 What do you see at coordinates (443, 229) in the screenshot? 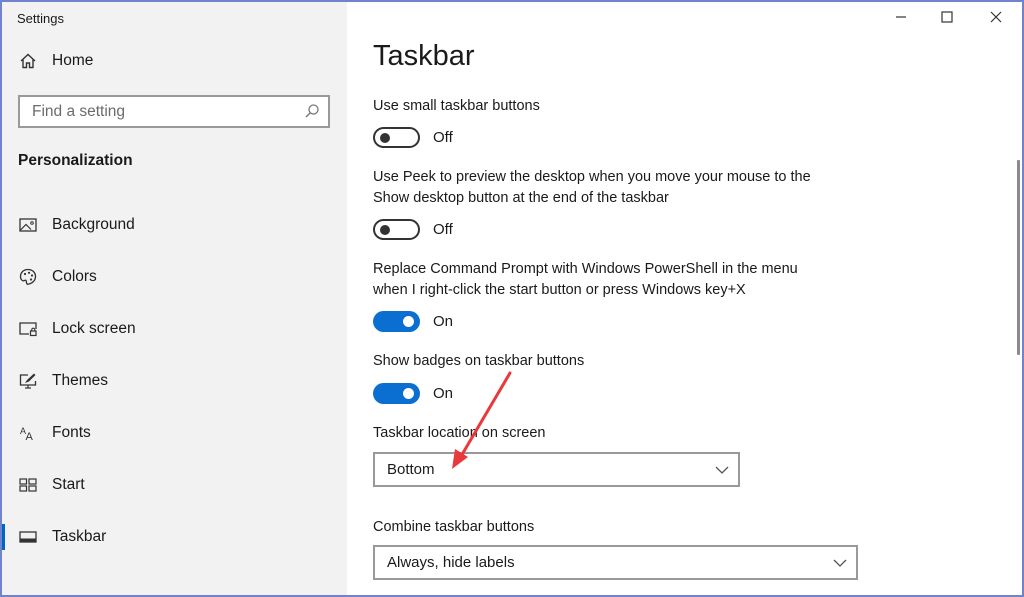
I see `toggle-state-peek: Off` at bounding box center [443, 229].